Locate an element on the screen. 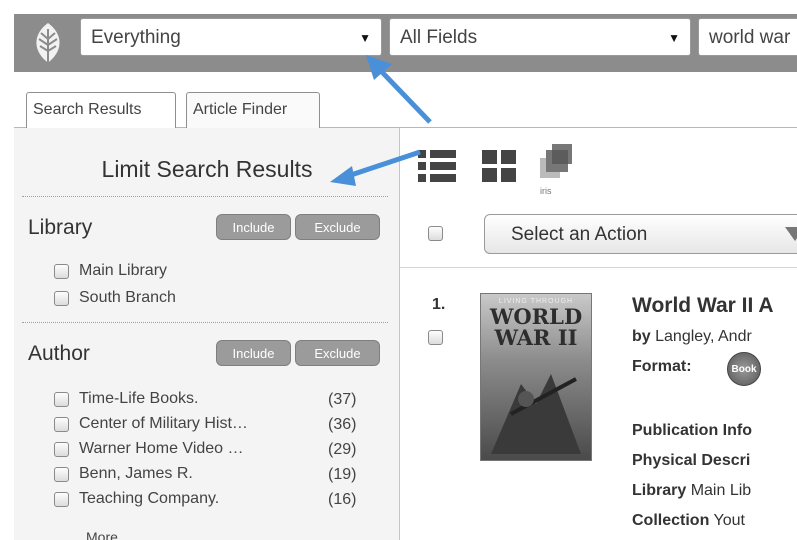 The image size is (797, 540). format-label: Format: is located at coordinates (662, 366).